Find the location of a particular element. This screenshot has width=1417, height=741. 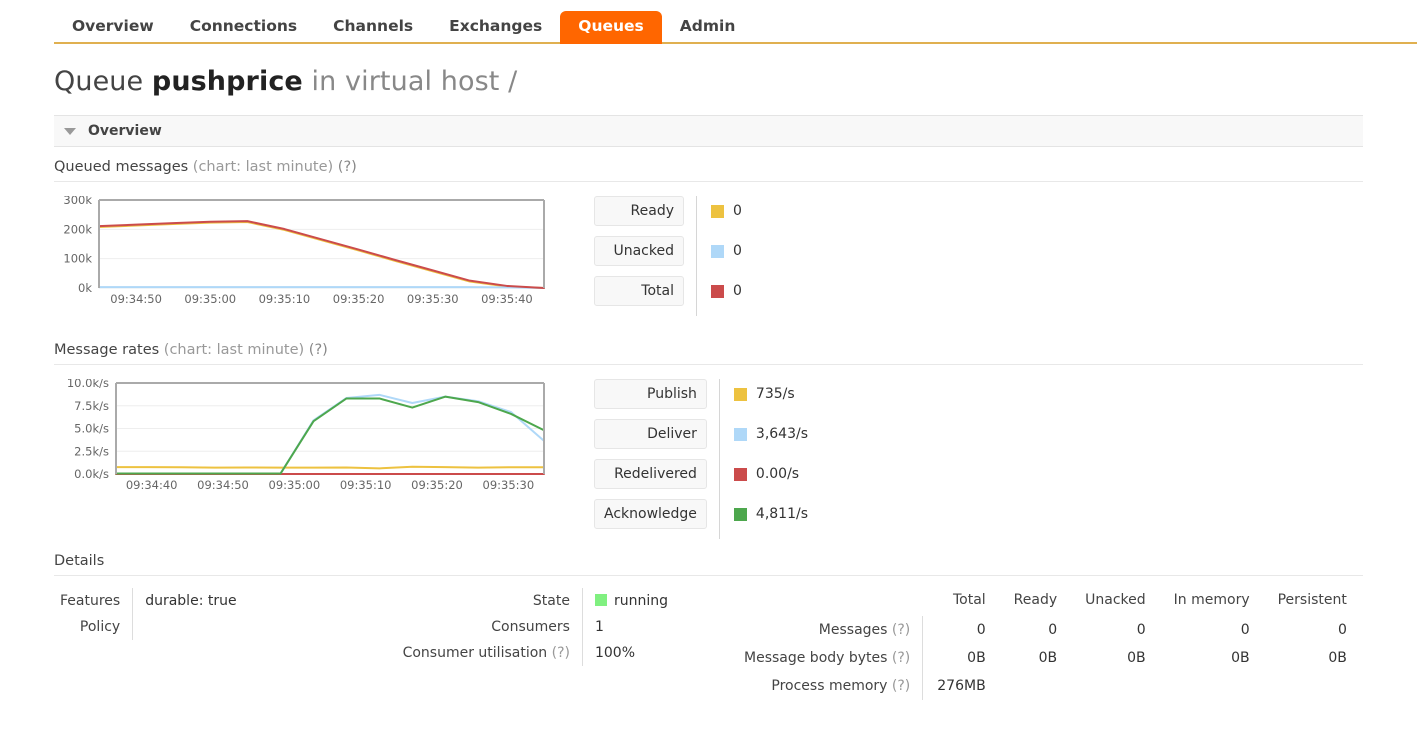

messages-total: 0 is located at coordinates (961, 630).